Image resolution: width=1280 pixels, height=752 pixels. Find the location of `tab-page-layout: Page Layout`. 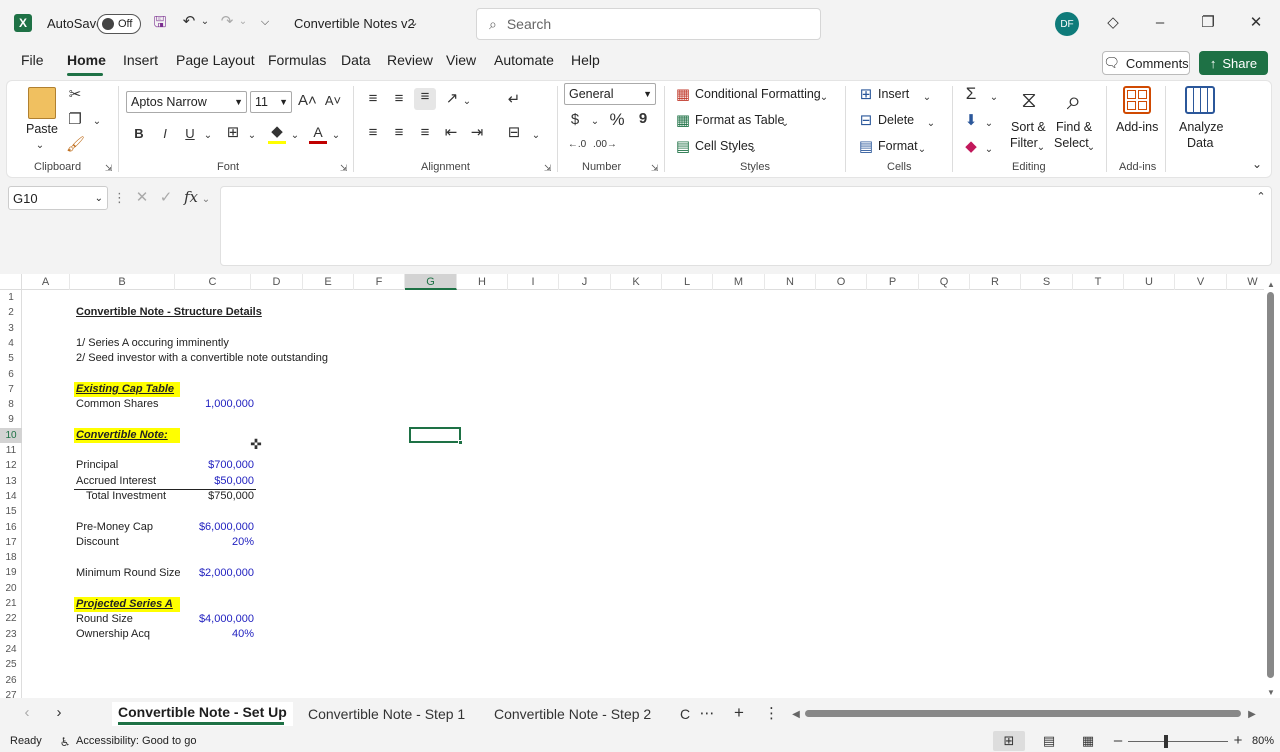

tab-page-layout: Page Layout is located at coordinates (215, 64).